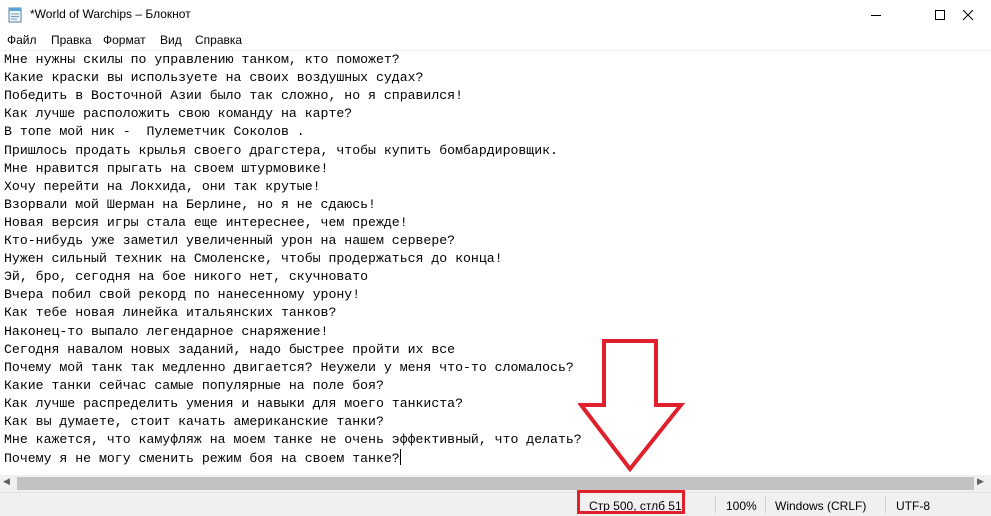  I want to click on menu-bar: Файл Правка Формат Вид Справка, so click(495, 40).